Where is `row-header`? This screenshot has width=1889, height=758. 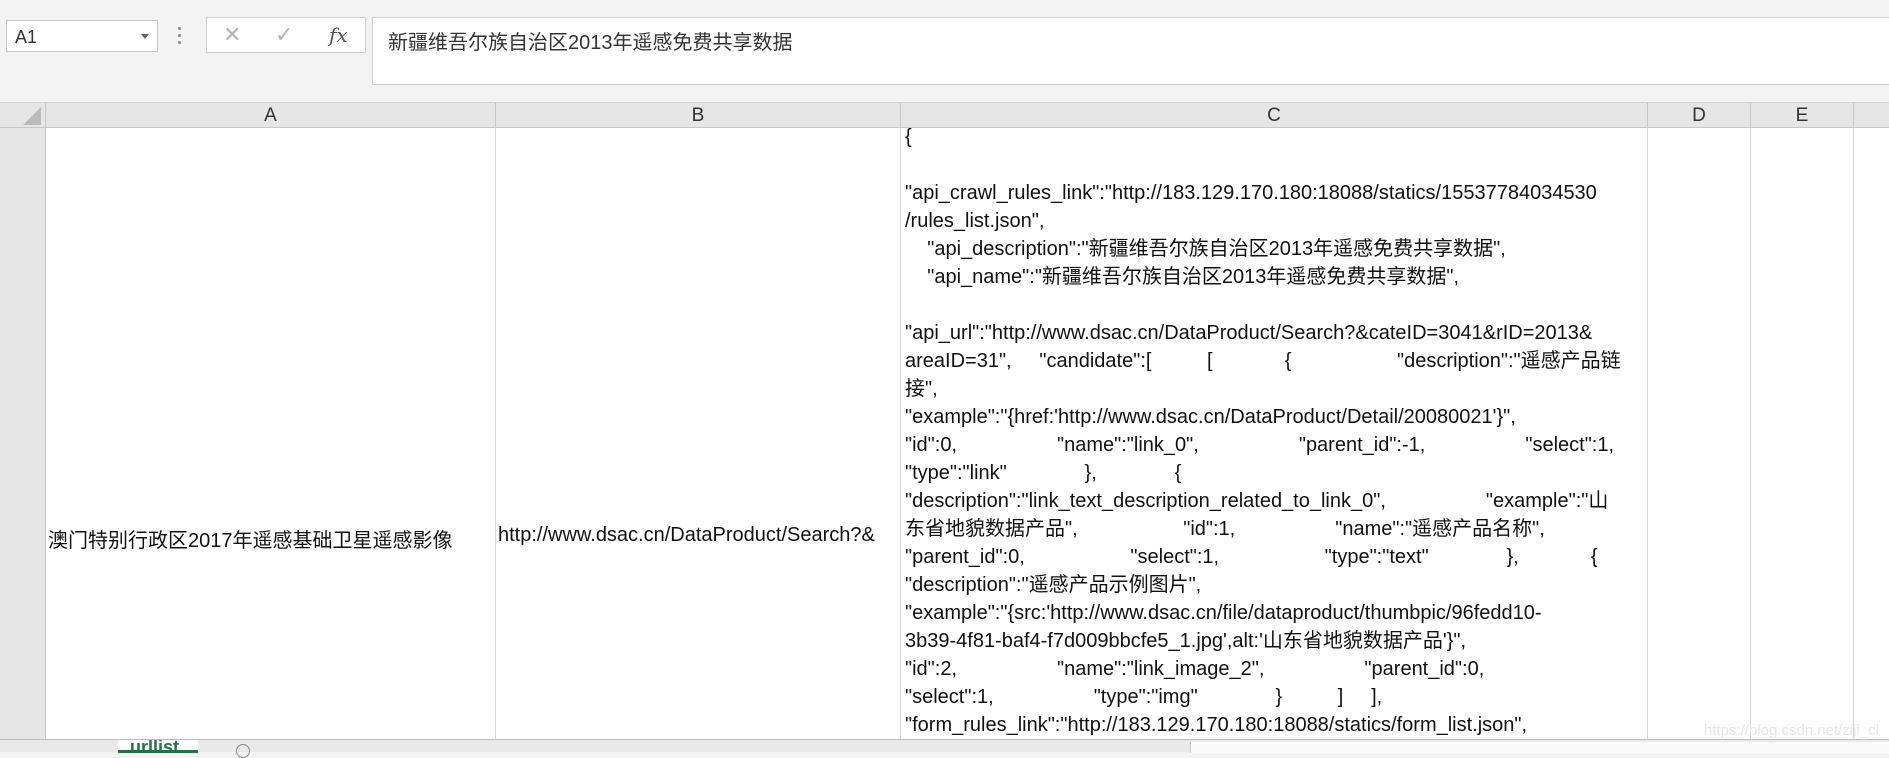 row-header is located at coordinates (23, 433).